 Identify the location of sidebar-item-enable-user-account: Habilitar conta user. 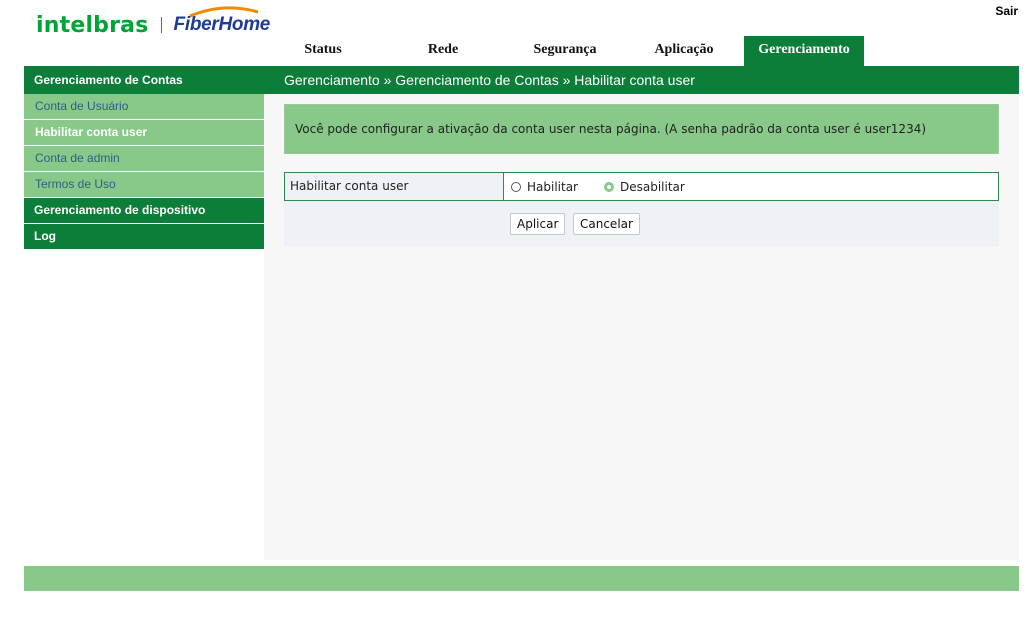
(144, 133).